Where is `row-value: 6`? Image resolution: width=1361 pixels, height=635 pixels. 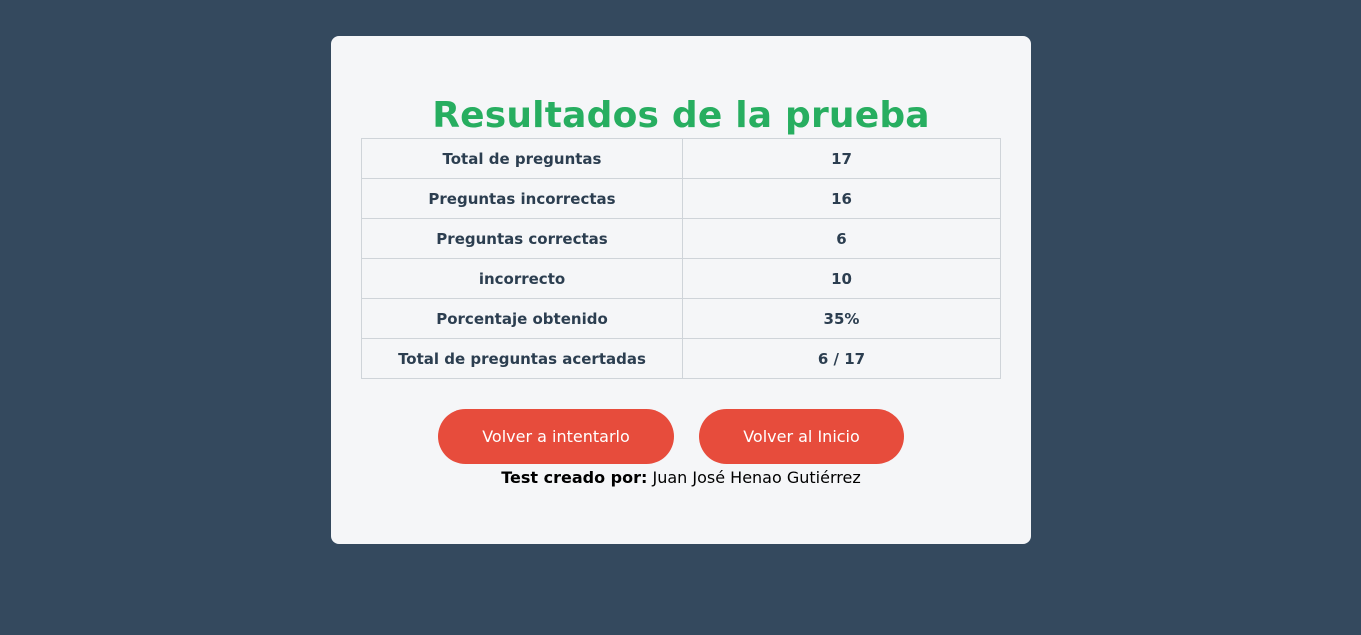 row-value: 6 is located at coordinates (841, 238).